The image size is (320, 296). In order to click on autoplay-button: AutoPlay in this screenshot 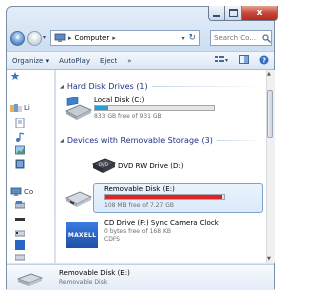, I will do `click(74, 61)`.